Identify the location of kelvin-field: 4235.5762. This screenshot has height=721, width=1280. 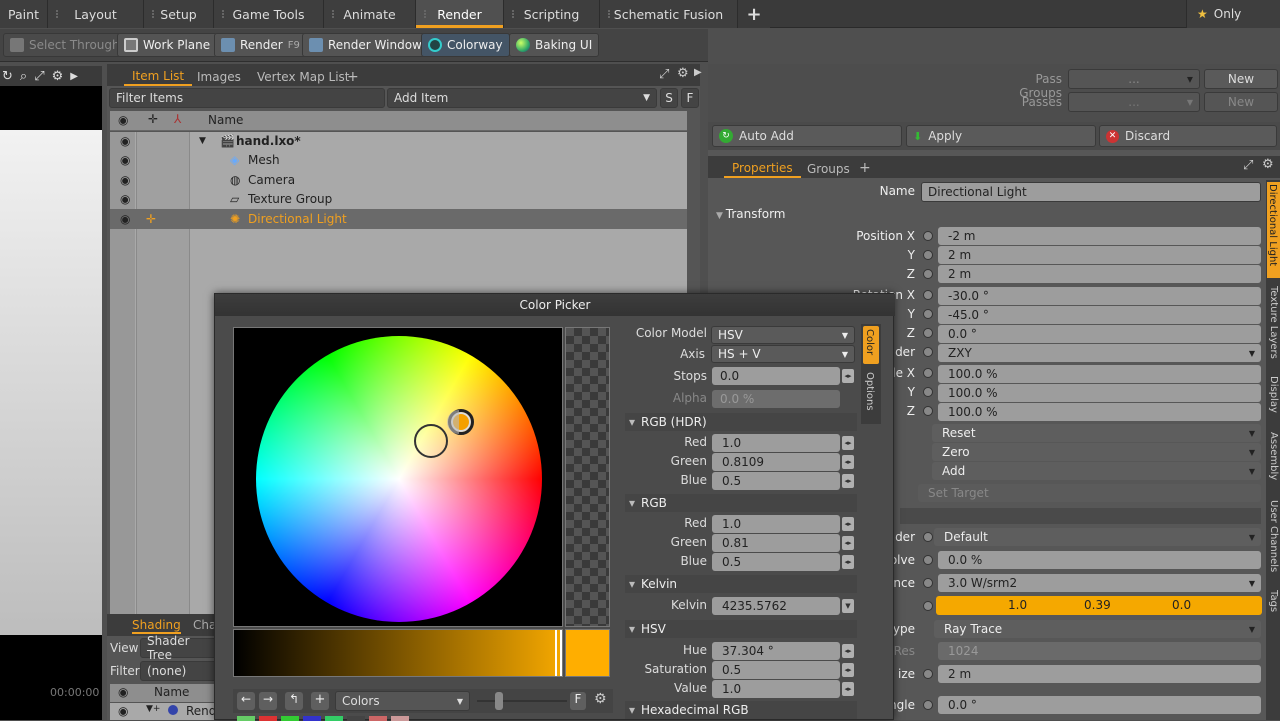
(776, 606).